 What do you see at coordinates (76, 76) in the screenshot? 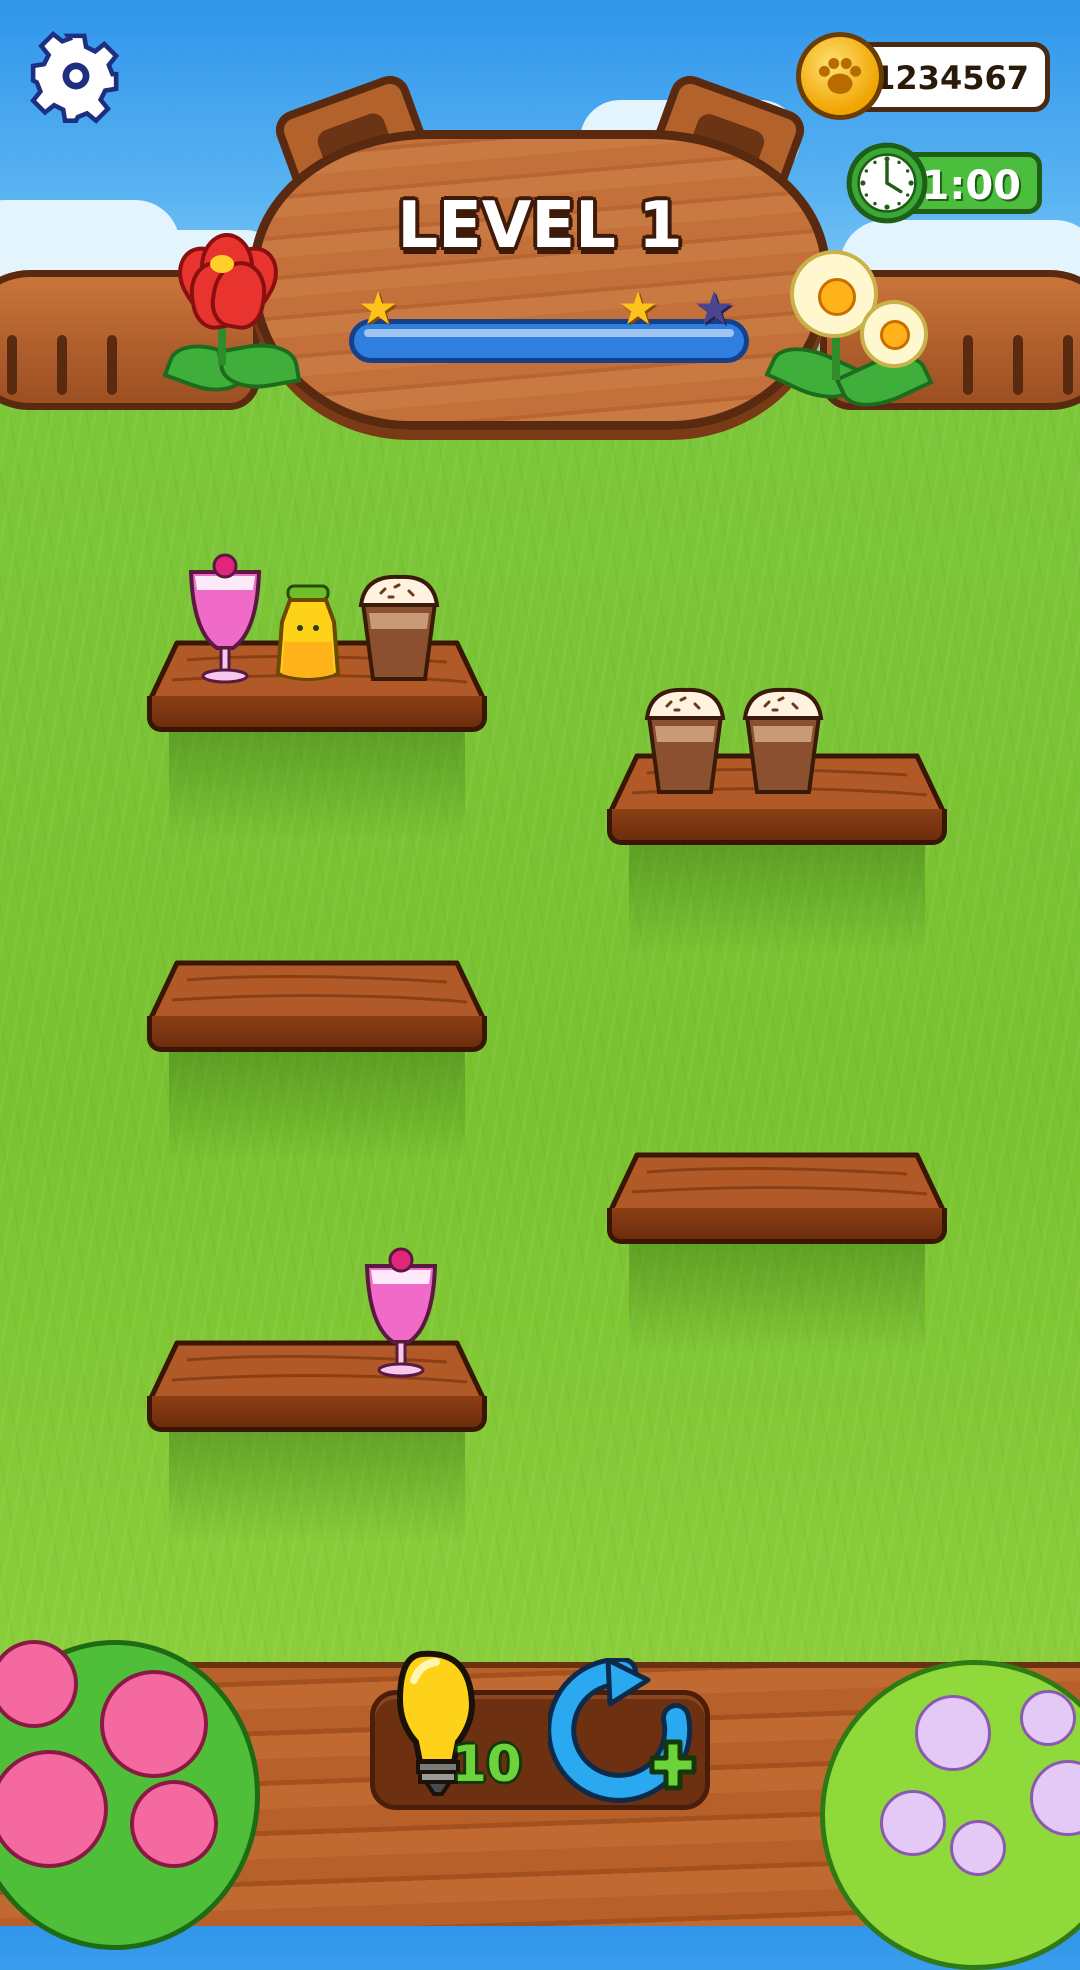
I see `settings-gear-icon` at bounding box center [76, 76].